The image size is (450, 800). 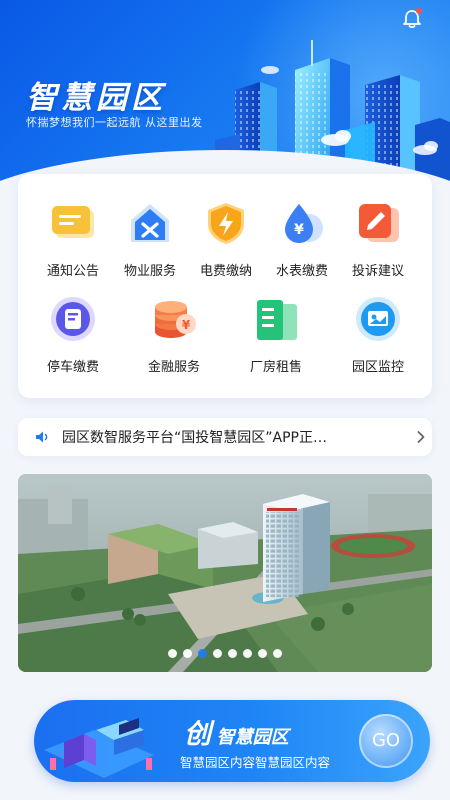 I want to click on go-button: GO, so click(x=386, y=741).